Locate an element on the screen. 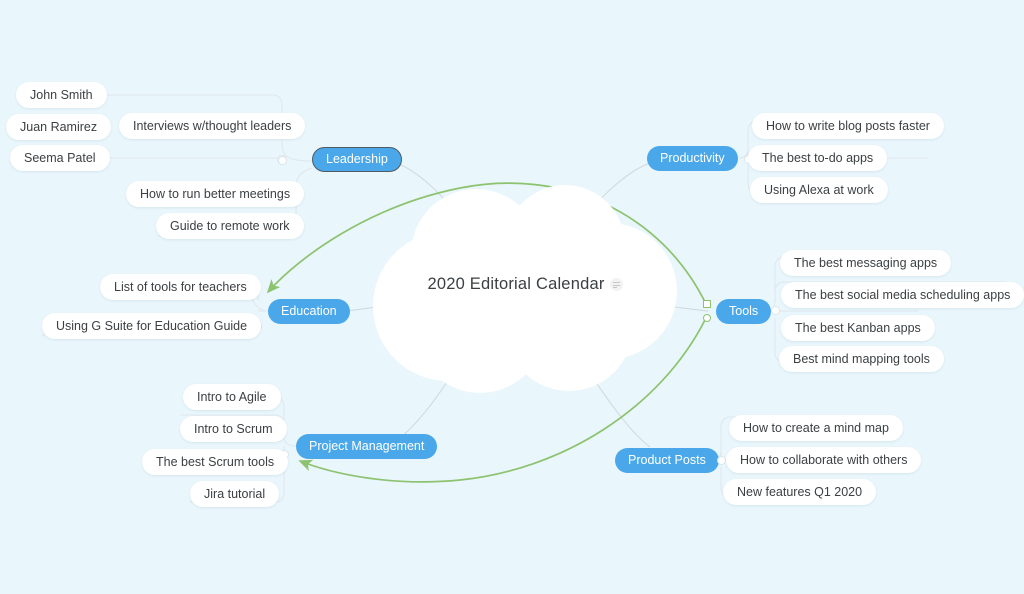 This screenshot has height=594, width=1024. branch-tools: Tools is located at coordinates (744, 311).